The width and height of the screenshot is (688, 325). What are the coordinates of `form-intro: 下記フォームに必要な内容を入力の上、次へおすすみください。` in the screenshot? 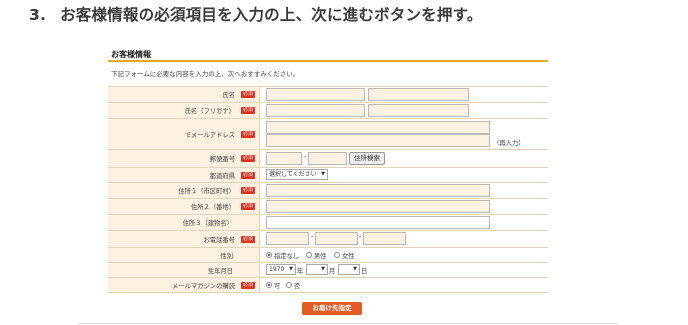 It's located at (205, 74).